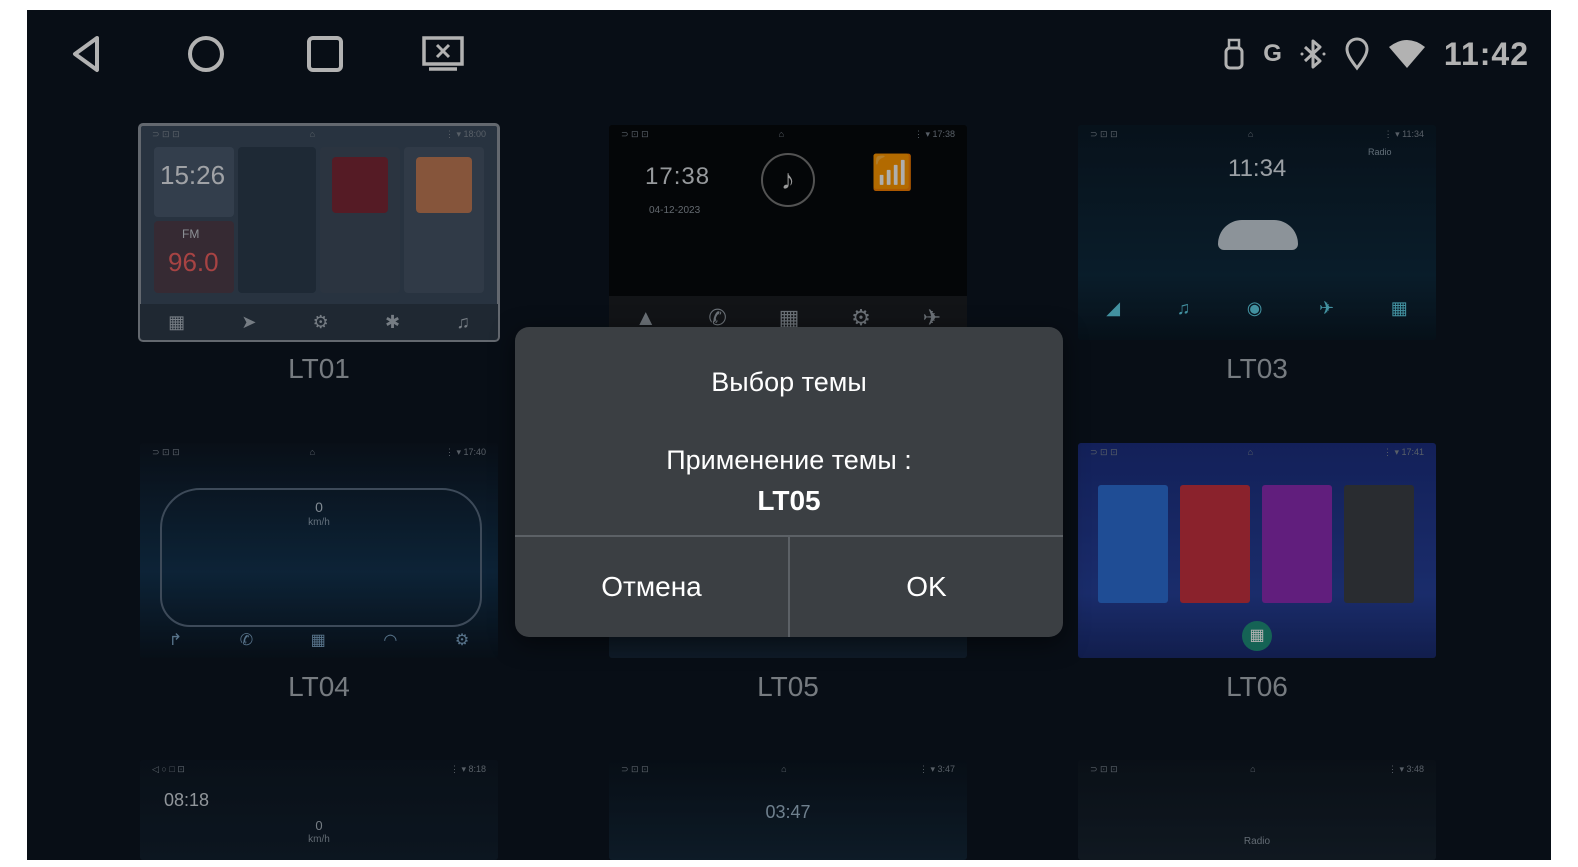 The height and width of the screenshot is (867, 1578). I want to click on theme-card-lt04: ⊃ ⊡ ⊡ ⌂ ⋮ ▾ 17:40 0 km/h ↱ ✆ ▦ ◠ ⚙ LT04, so click(319, 572).